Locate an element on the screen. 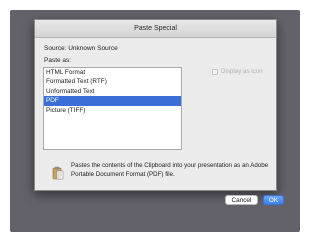  display-as-icon-checkbox: Display as icon is located at coordinates (237, 71).